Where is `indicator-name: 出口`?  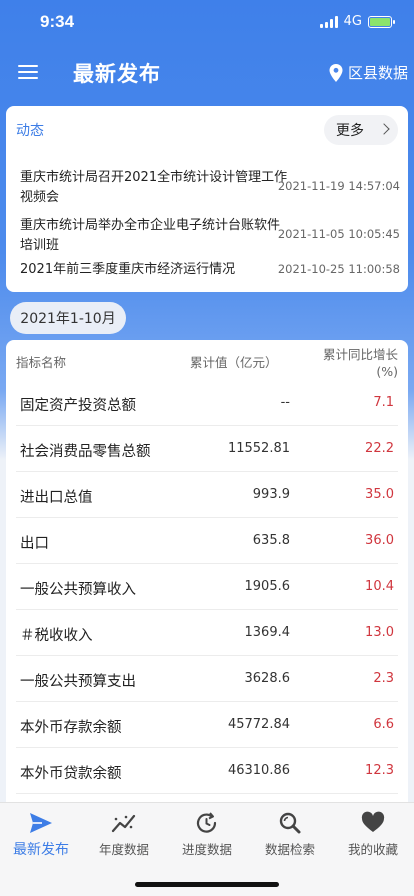 indicator-name: 出口 is located at coordinates (34, 544).